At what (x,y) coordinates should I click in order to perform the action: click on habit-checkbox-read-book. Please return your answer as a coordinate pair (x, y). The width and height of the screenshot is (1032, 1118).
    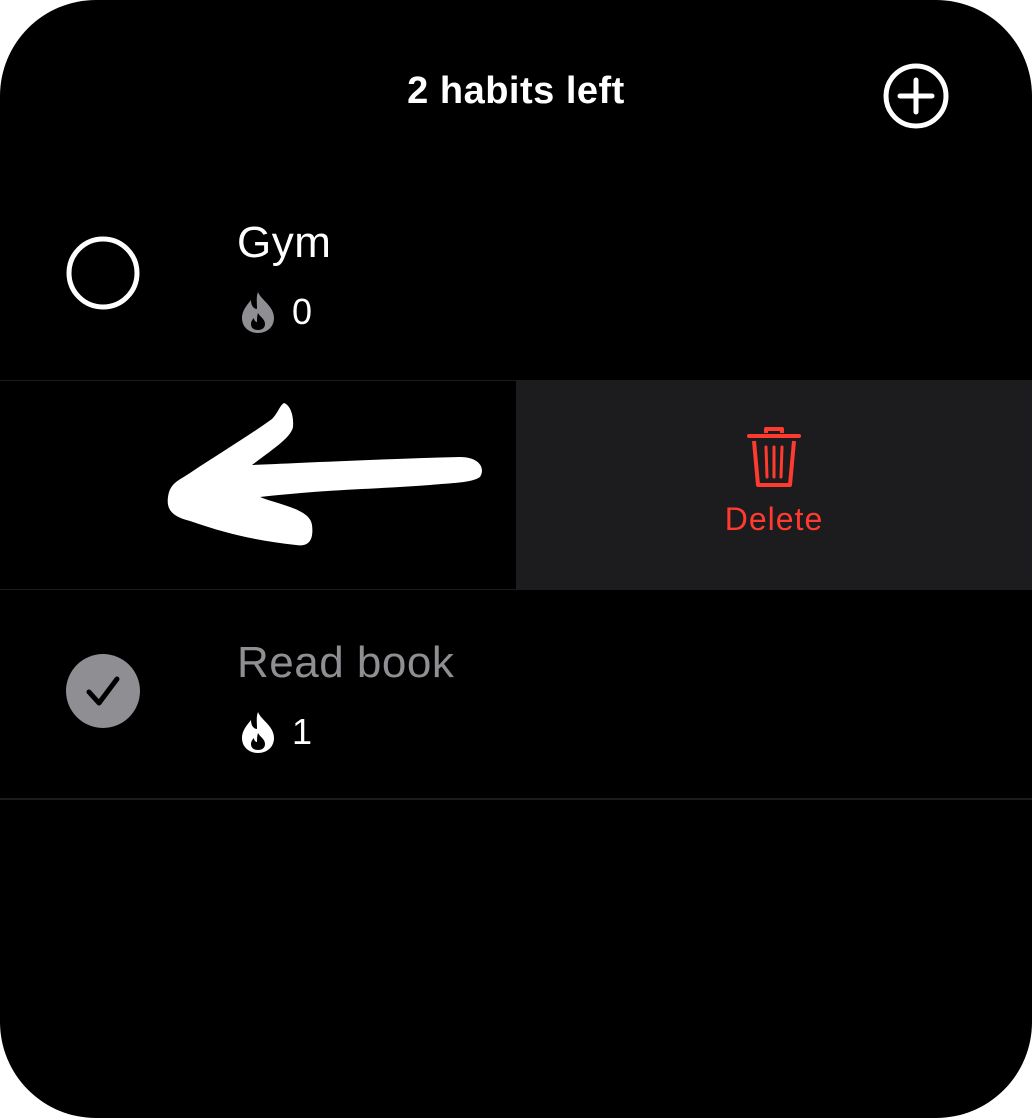
    Looking at the image, I should click on (103, 691).